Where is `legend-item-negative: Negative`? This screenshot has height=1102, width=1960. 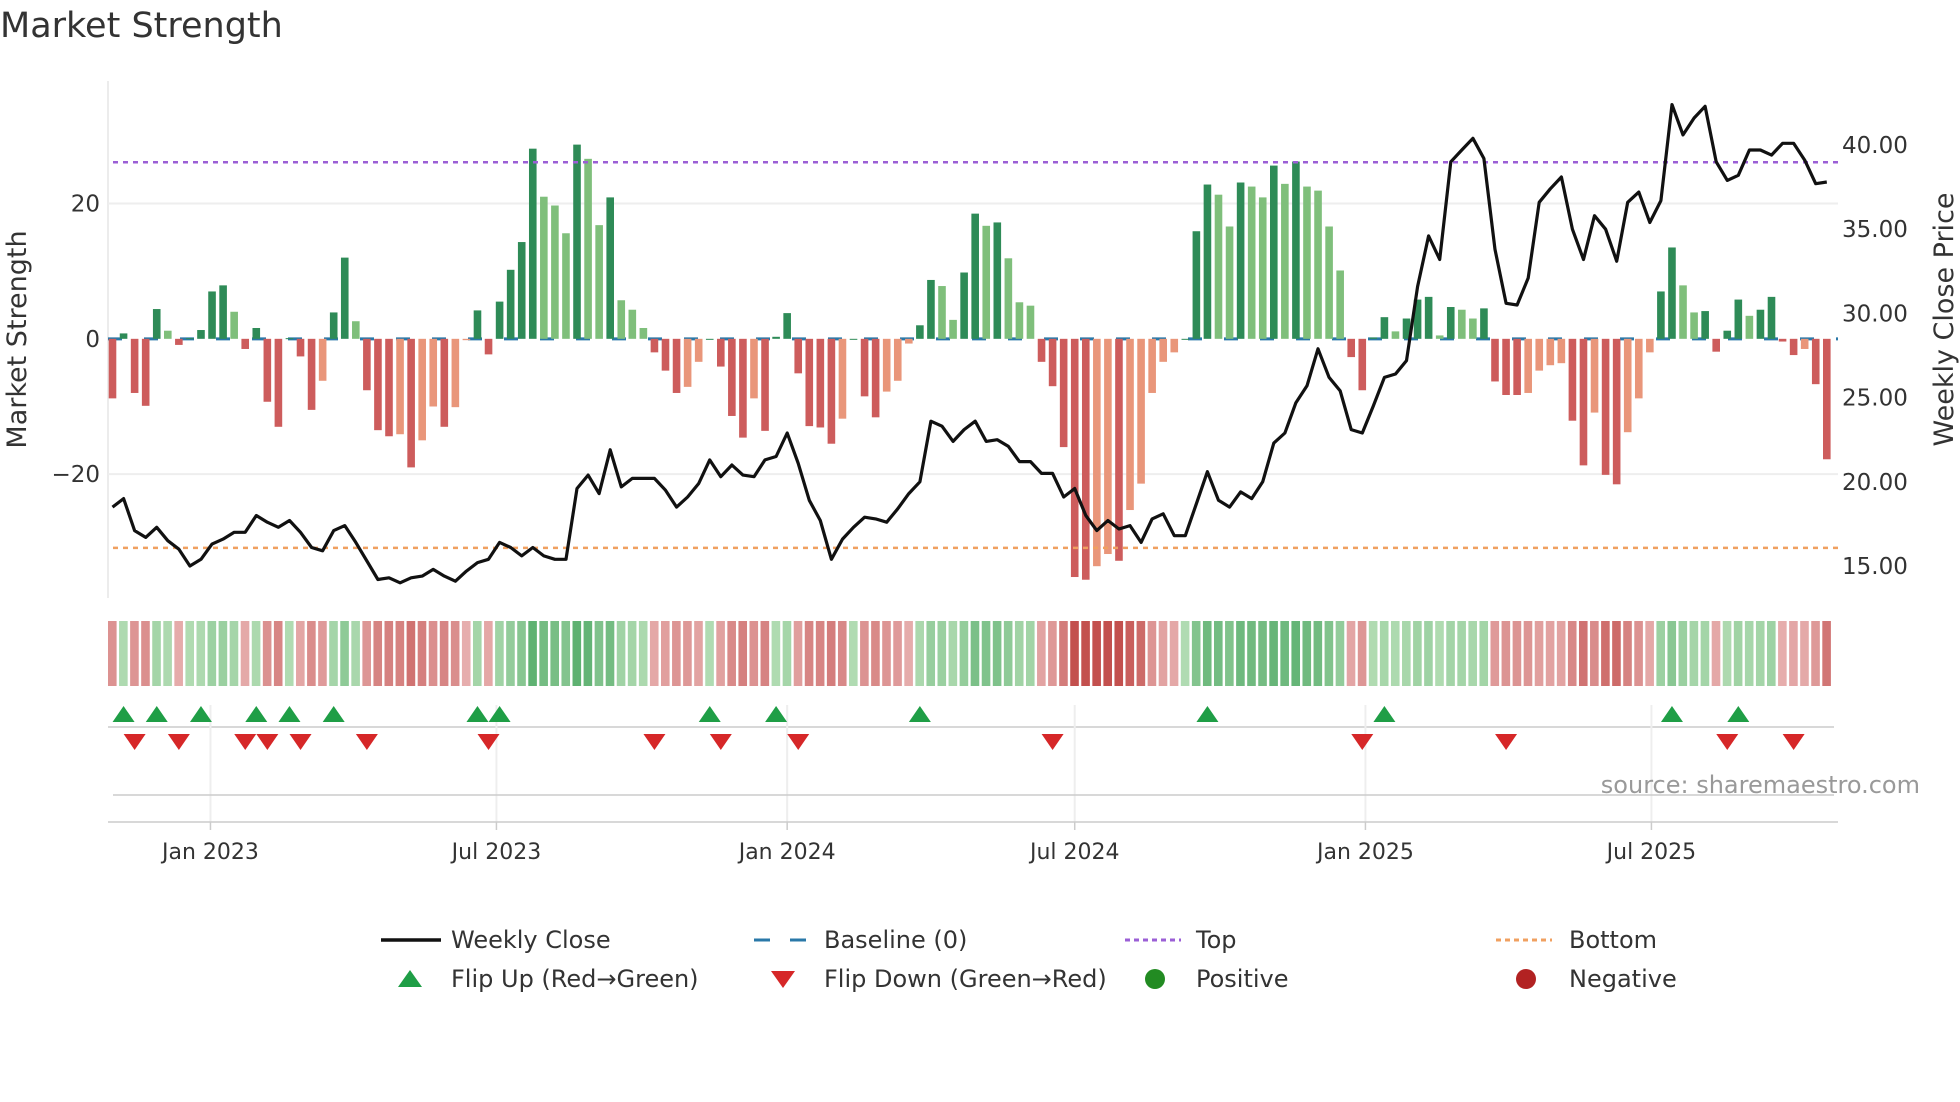
legend-item-negative: Negative is located at coordinates (1596, 979).